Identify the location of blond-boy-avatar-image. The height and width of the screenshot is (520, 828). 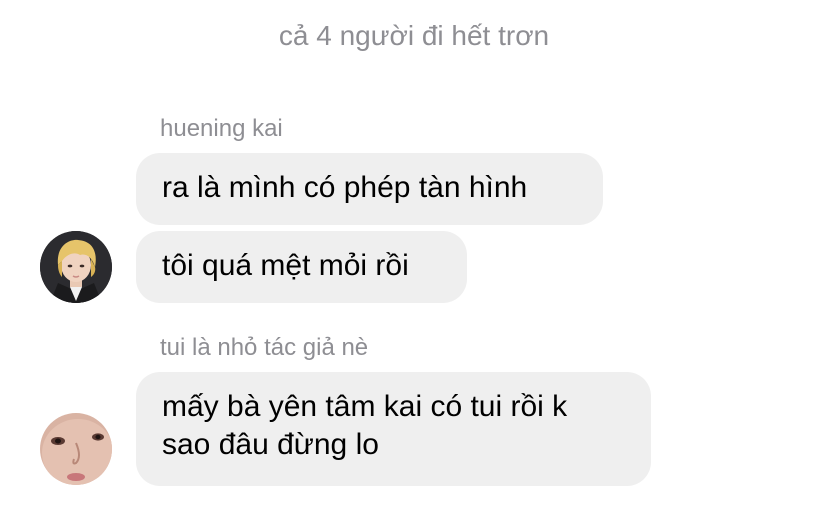
(76, 267).